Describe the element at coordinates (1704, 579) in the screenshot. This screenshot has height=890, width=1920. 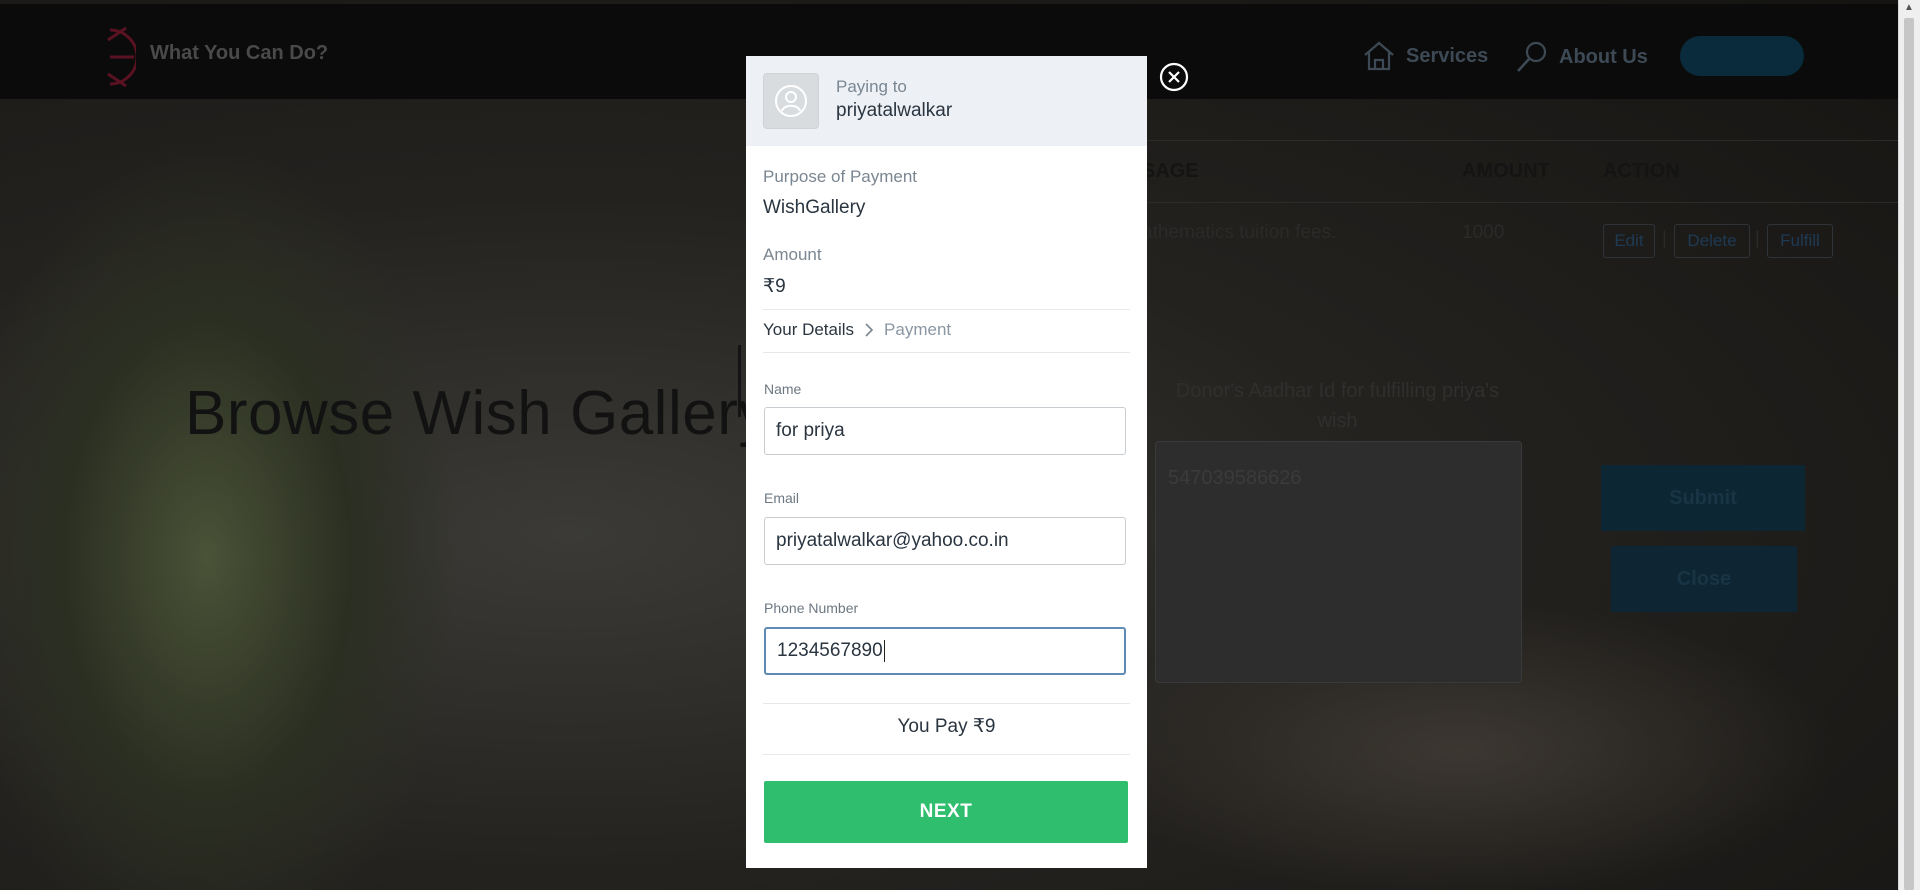
I see `close-form-button: Close` at that location.